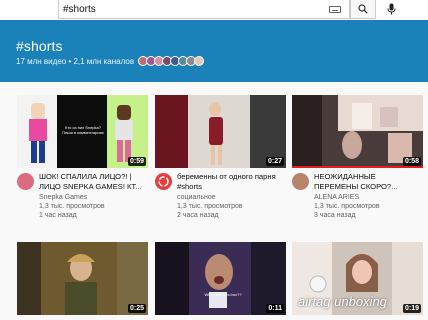 This screenshot has width=428, height=320. I want to click on recycle-icon, so click(163, 181).